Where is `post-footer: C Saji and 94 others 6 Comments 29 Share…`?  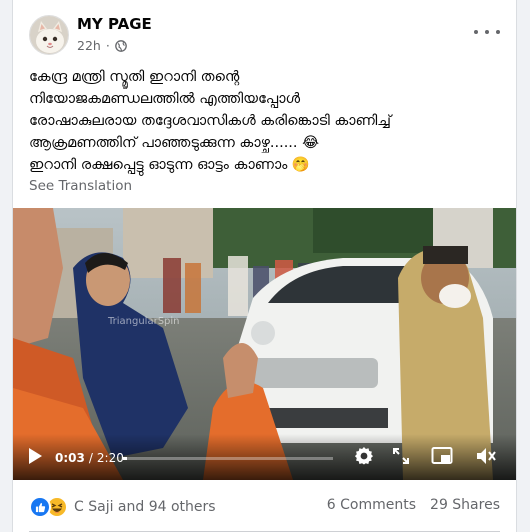
post-footer: C Saji and 94 others 6 Comments 29 Share… is located at coordinates (264, 506).